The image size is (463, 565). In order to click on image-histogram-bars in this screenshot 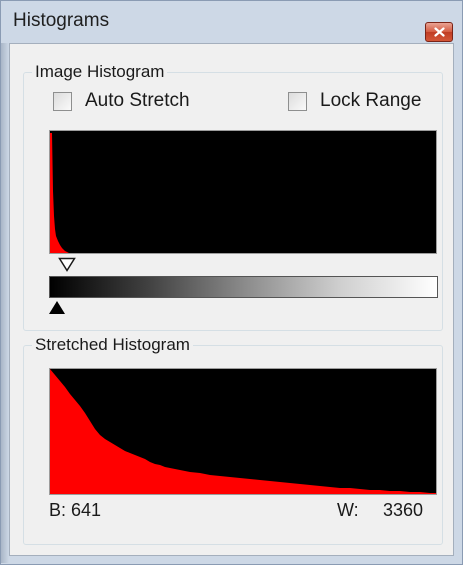, I will do `click(59, 193)`.